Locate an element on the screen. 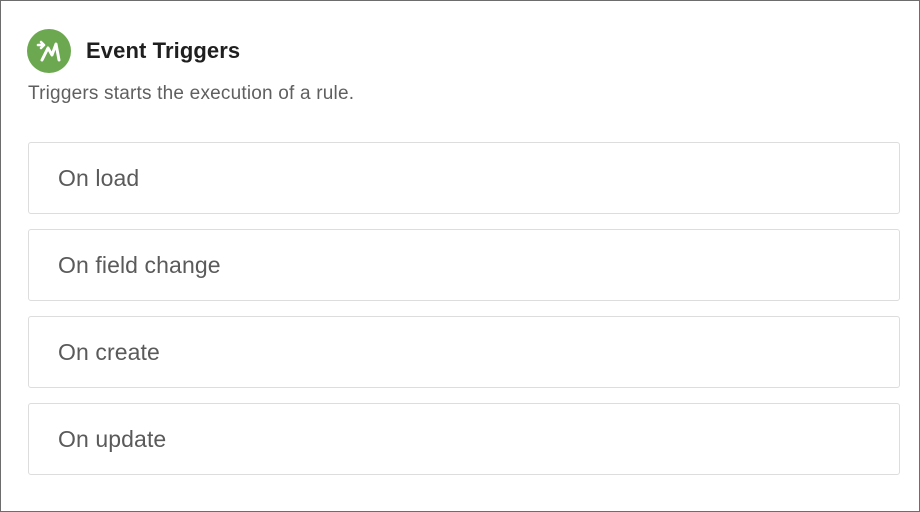 The height and width of the screenshot is (512, 920). trigger-on-create: On create is located at coordinates (464, 352).